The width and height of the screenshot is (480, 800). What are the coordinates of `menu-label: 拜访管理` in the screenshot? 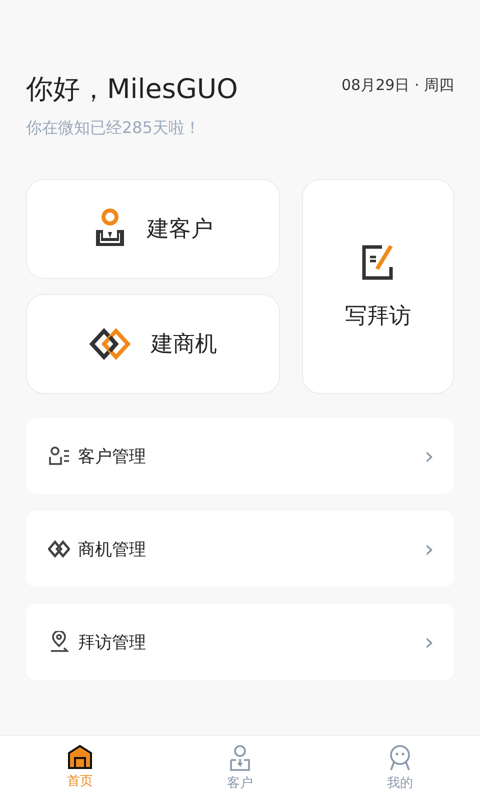 It's located at (112, 643).